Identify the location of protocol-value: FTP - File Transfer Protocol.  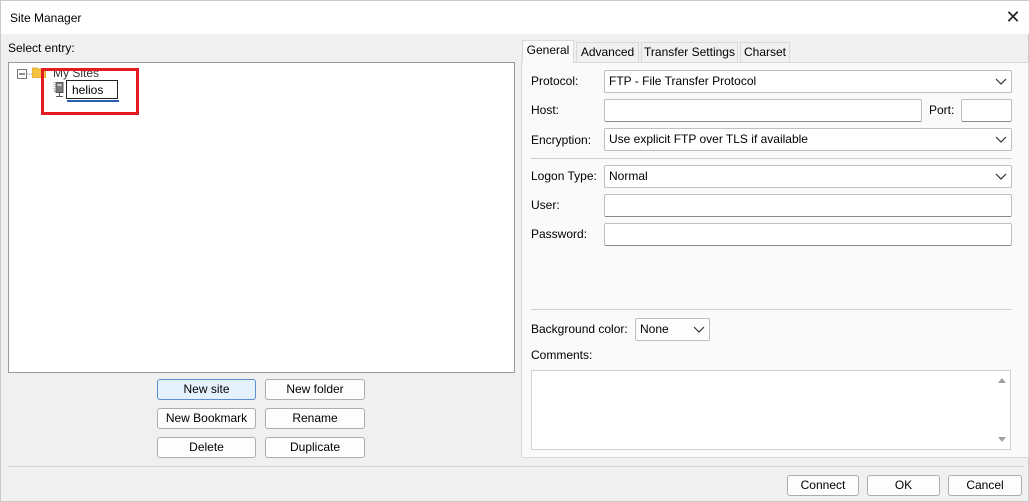
(683, 81).